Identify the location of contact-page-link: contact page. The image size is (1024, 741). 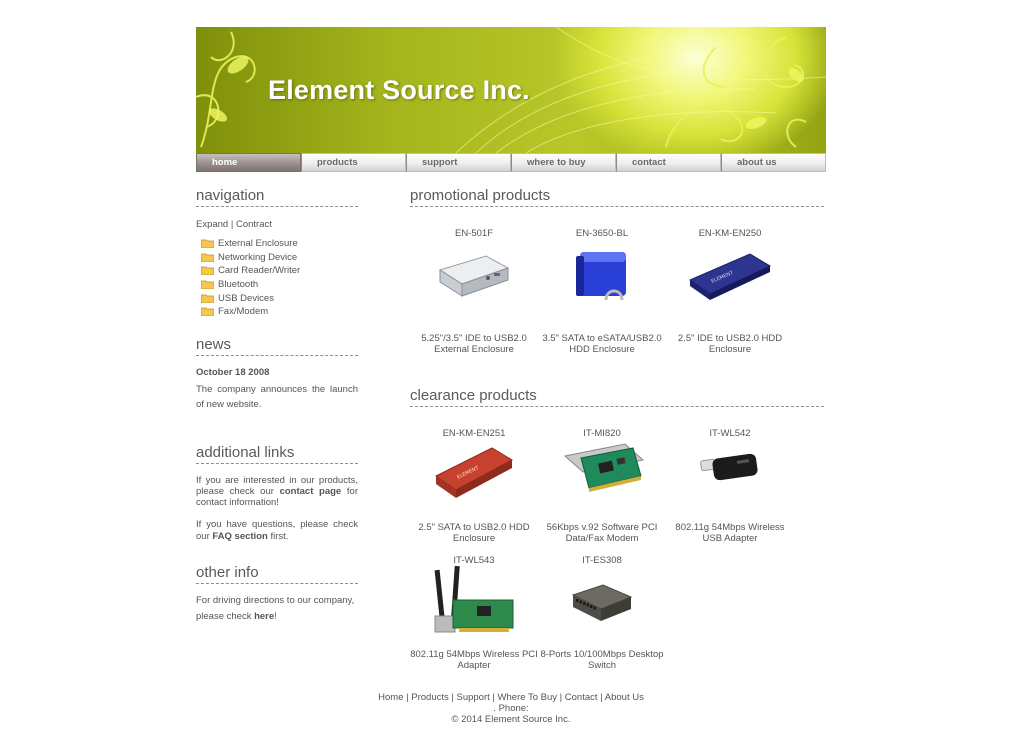
(311, 491).